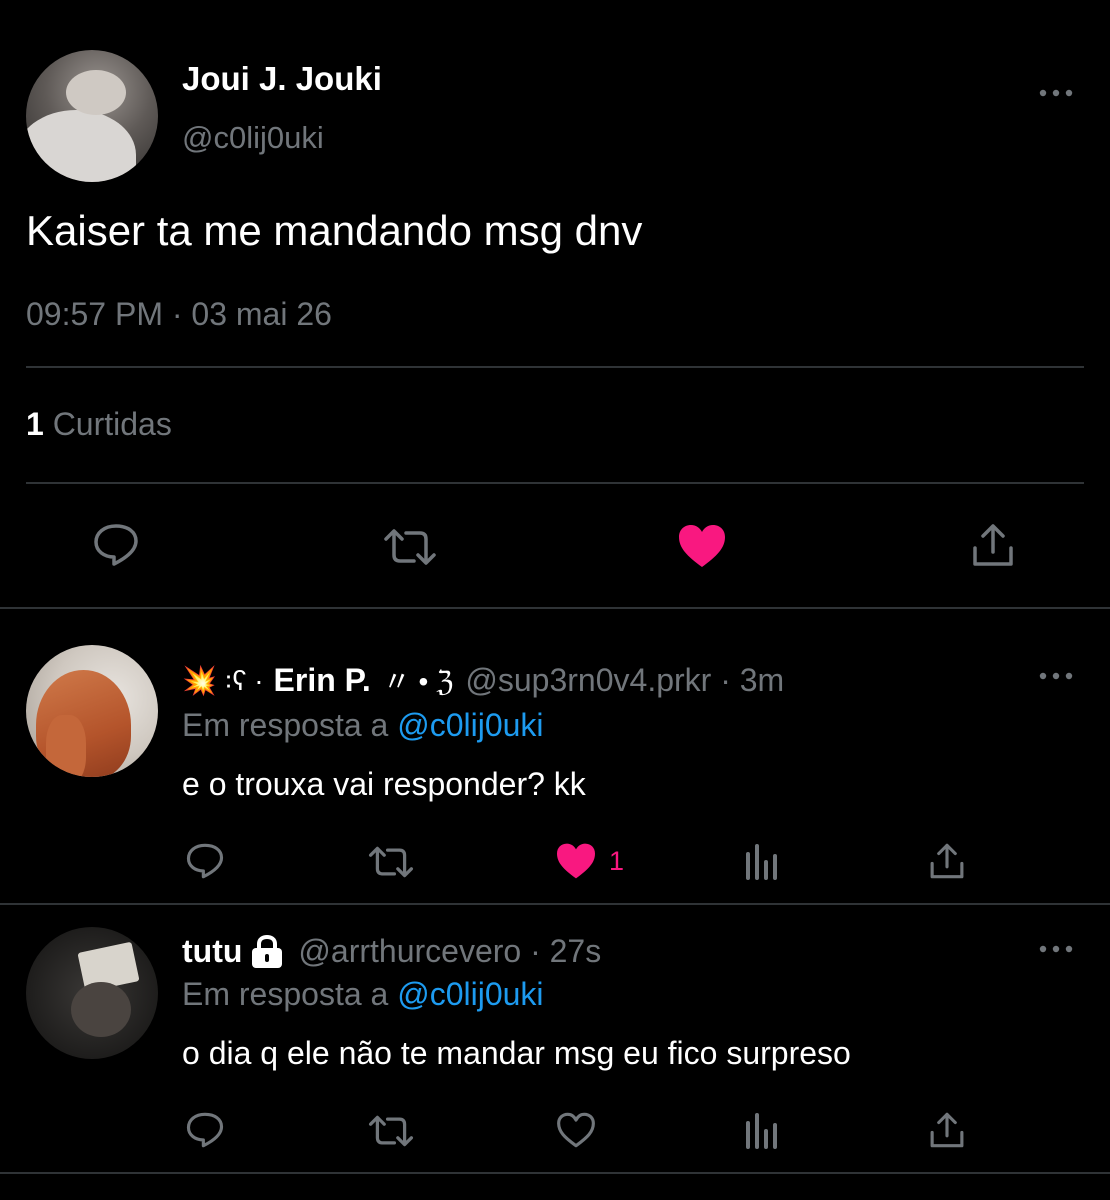 Image resolution: width=1110 pixels, height=1200 pixels. Describe the element at coordinates (588, 680) in the screenshot. I see `reply-author-handle: @sup3rn0v4.prkr` at that location.